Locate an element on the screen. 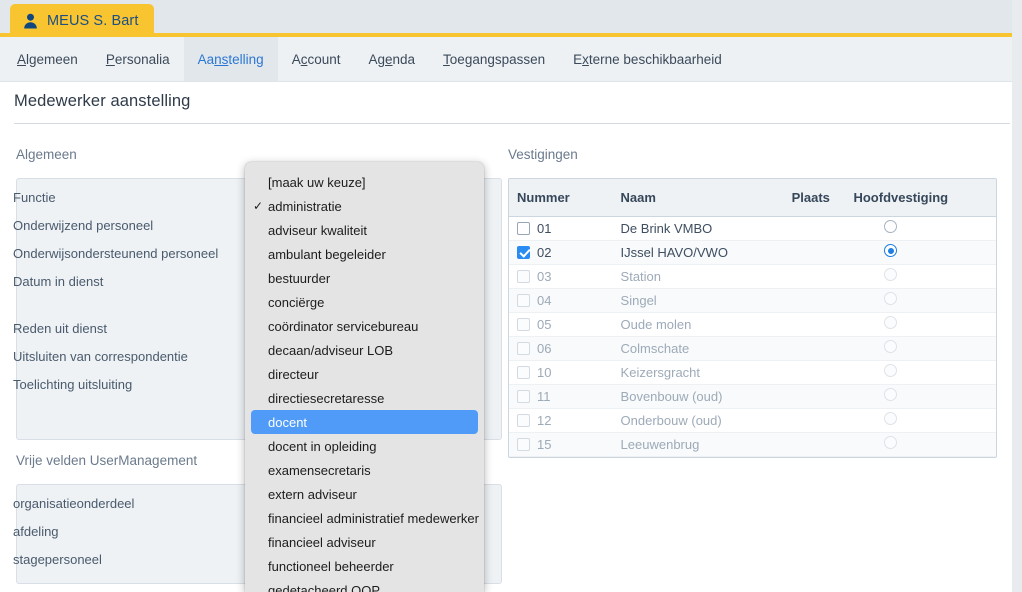 This screenshot has width=1022, height=592. dropdown-option-label: financieel adviseur is located at coordinates (322, 542).